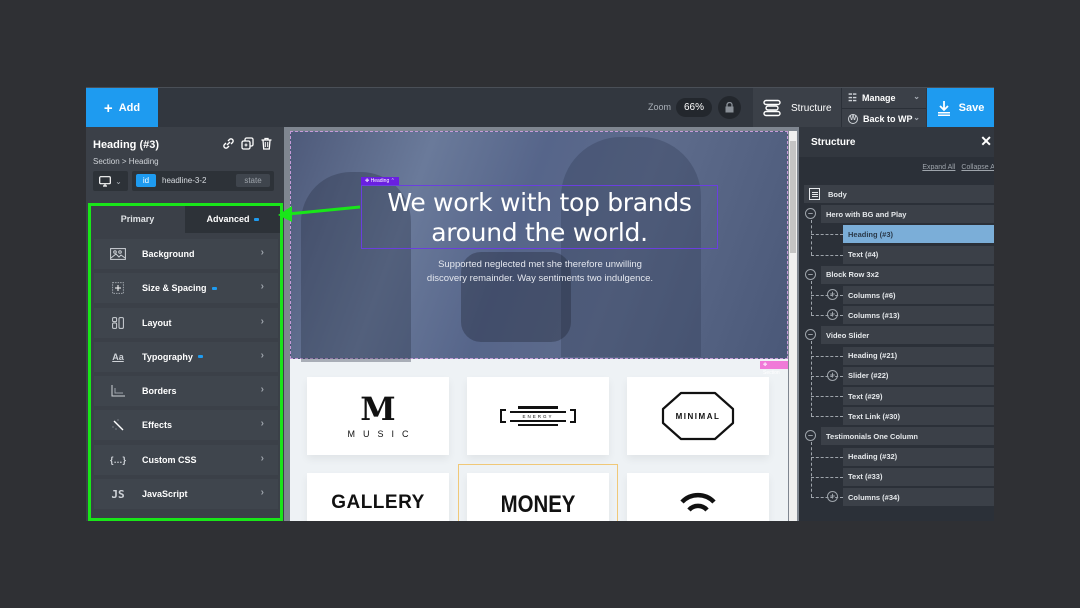 The height and width of the screenshot is (608, 1080). Describe the element at coordinates (918, 375) in the screenshot. I see `tree-node: Slider (#22)` at that location.